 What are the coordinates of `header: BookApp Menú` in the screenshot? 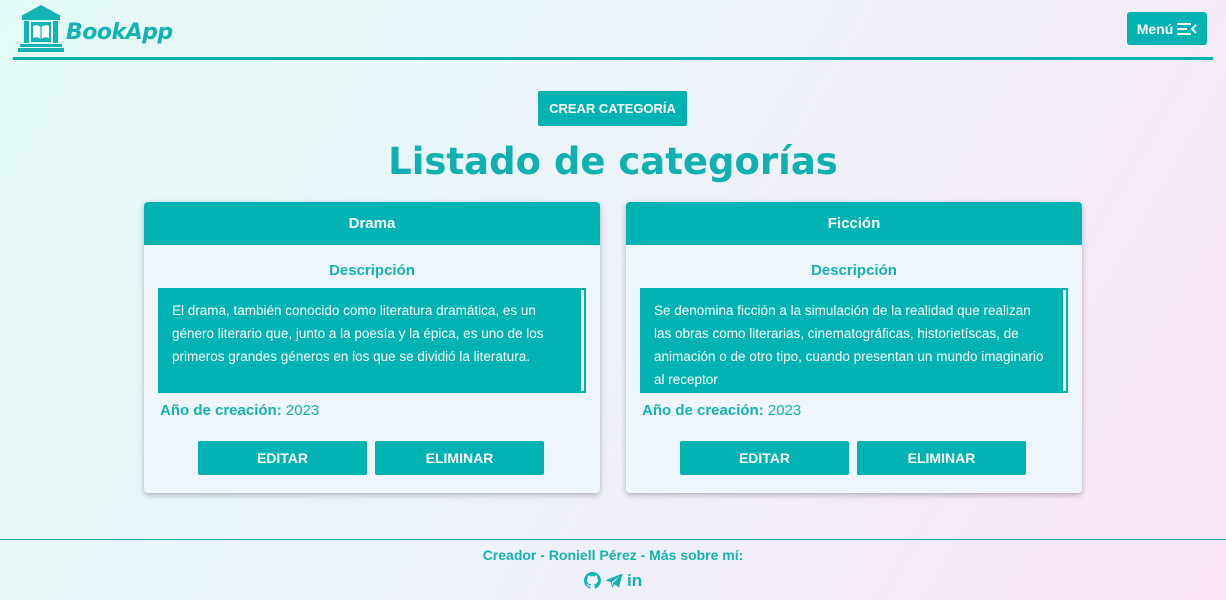 It's located at (613, 29).